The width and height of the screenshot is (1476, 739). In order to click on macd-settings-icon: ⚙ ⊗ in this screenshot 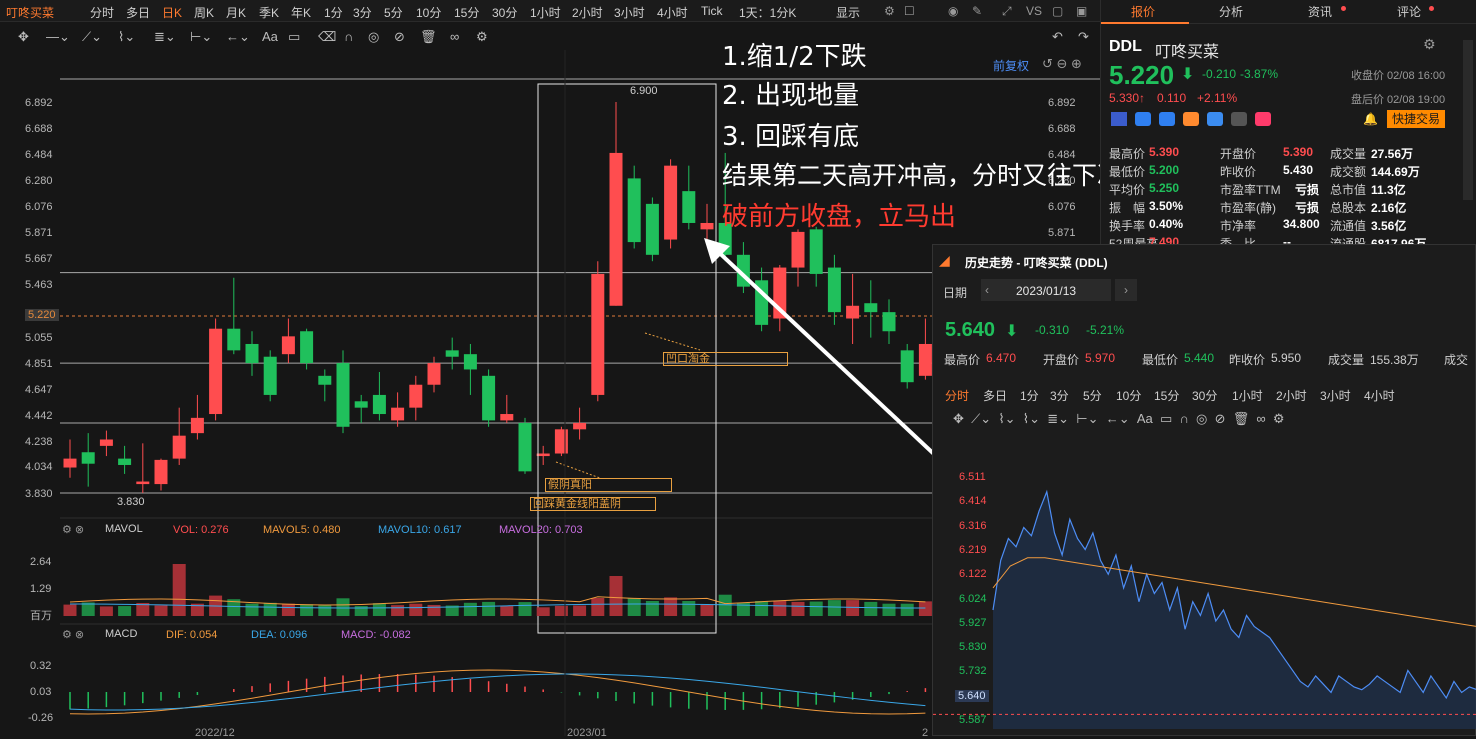, I will do `click(73, 634)`.